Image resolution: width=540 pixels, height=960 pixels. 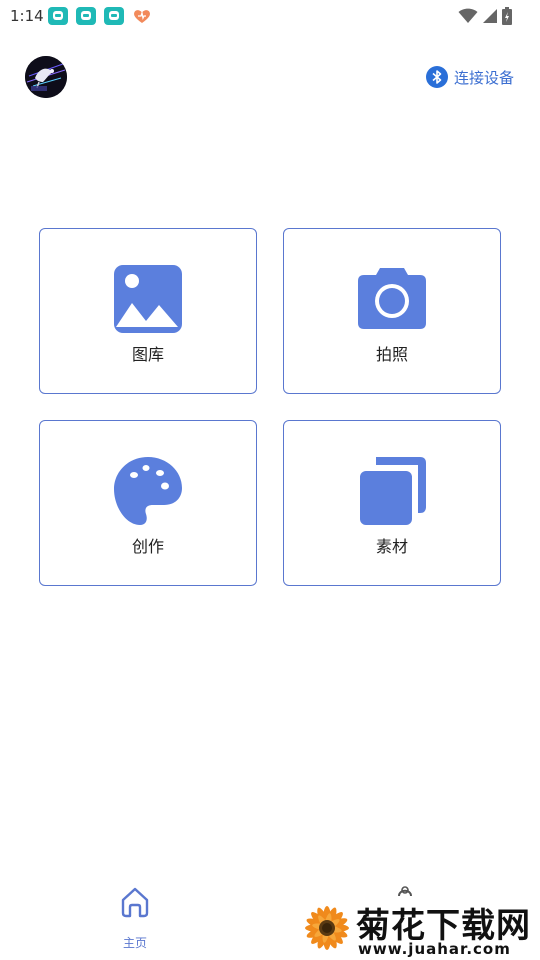 I want to click on camera-card: 拍照, so click(x=392, y=311).